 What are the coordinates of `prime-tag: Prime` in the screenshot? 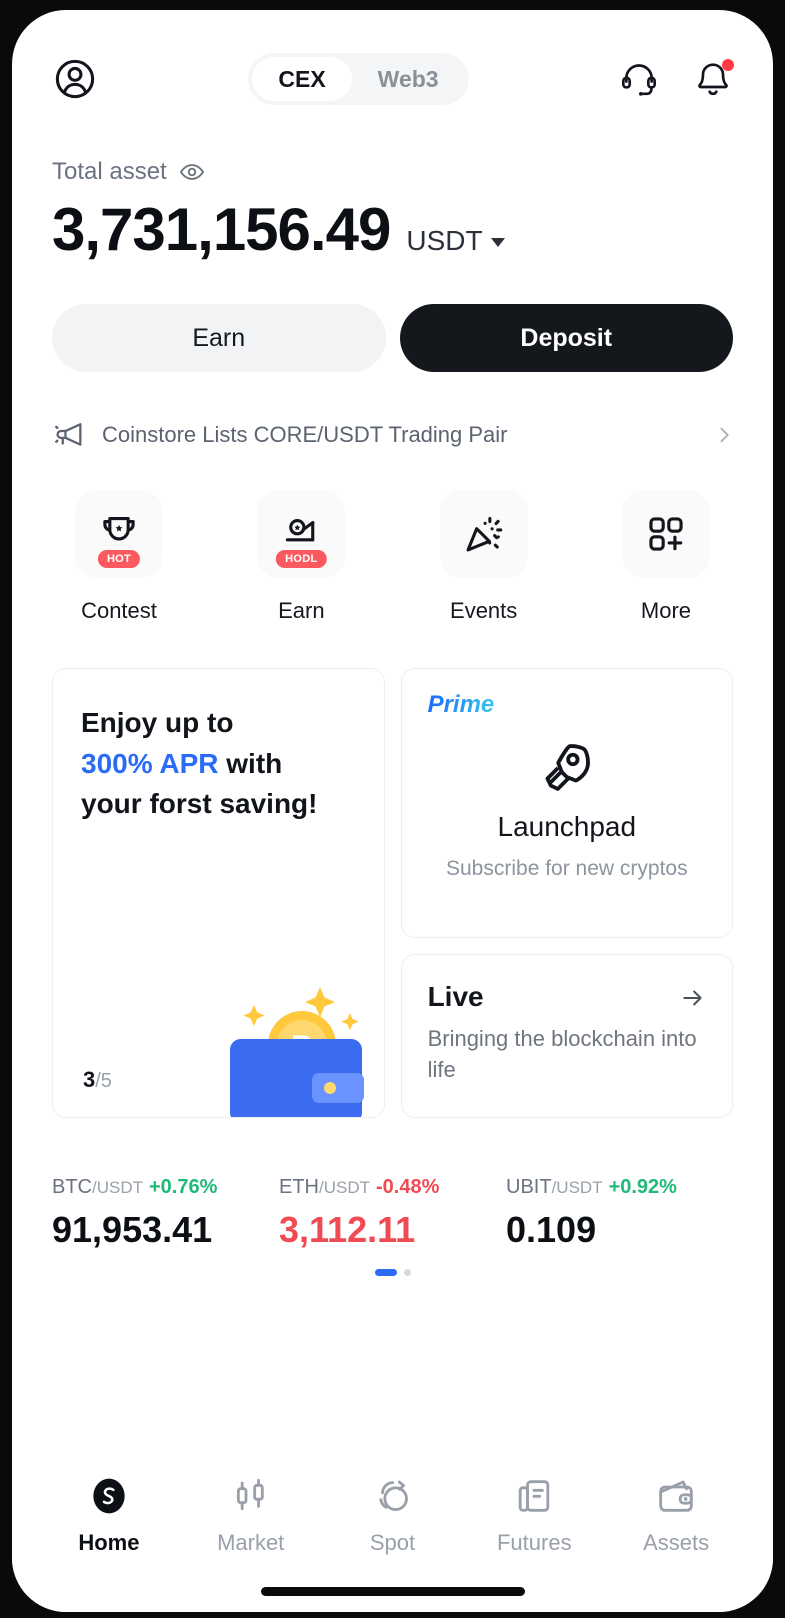 It's located at (461, 704).